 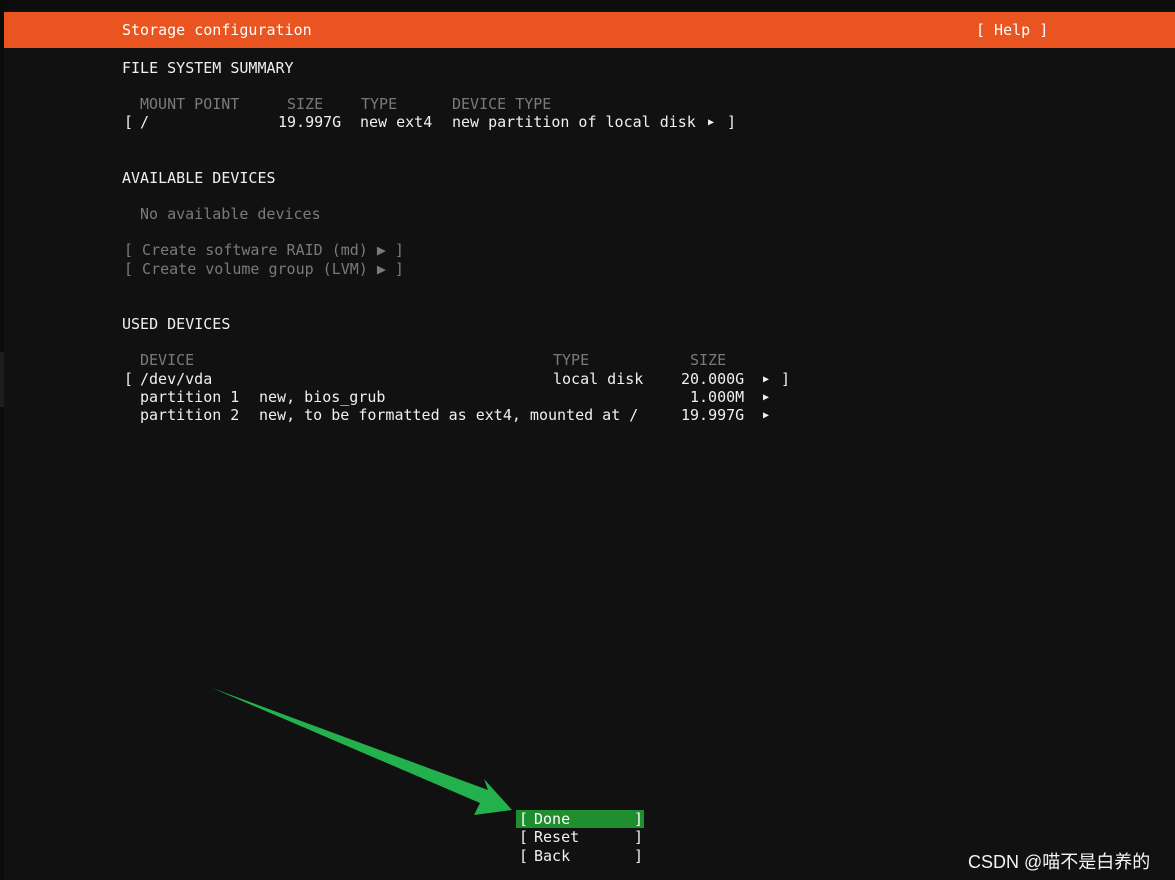 I want to click on back-open-bracket: [, so click(x=524, y=856).